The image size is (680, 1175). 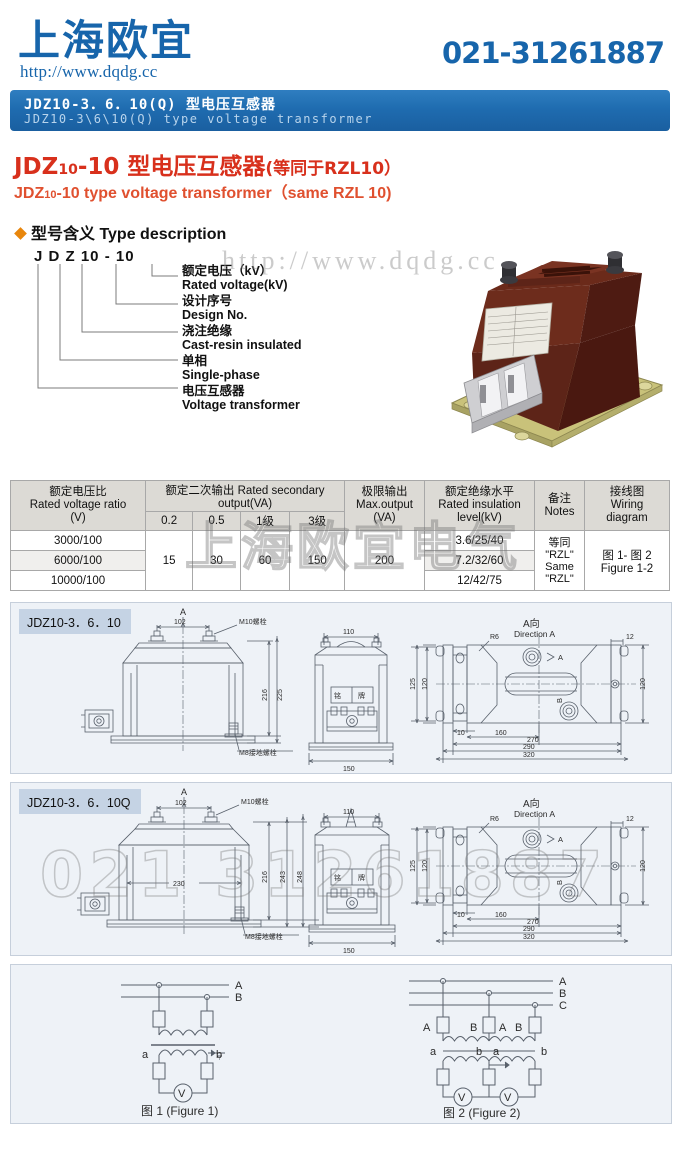 What do you see at coordinates (195, 361) in the screenshot?
I see `type-item-cn: 单相` at bounding box center [195, 361].